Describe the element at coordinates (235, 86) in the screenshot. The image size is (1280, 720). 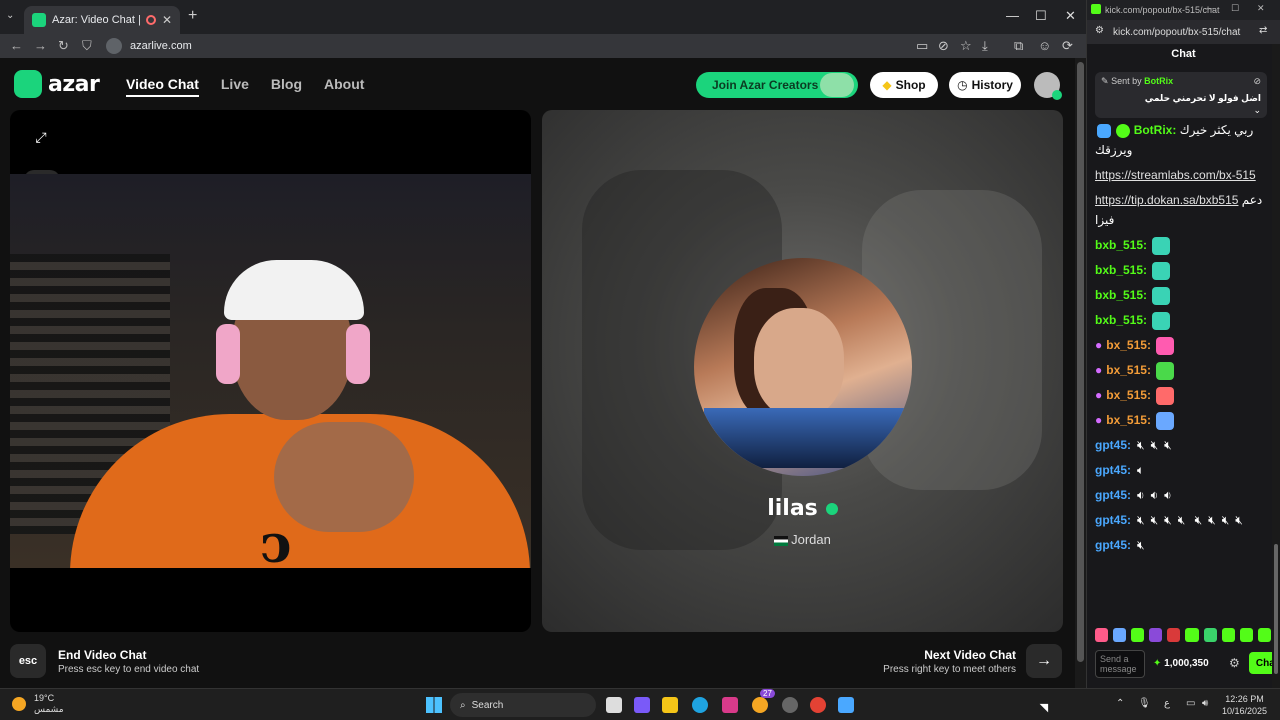
I see `nav-live: Live` at that location.